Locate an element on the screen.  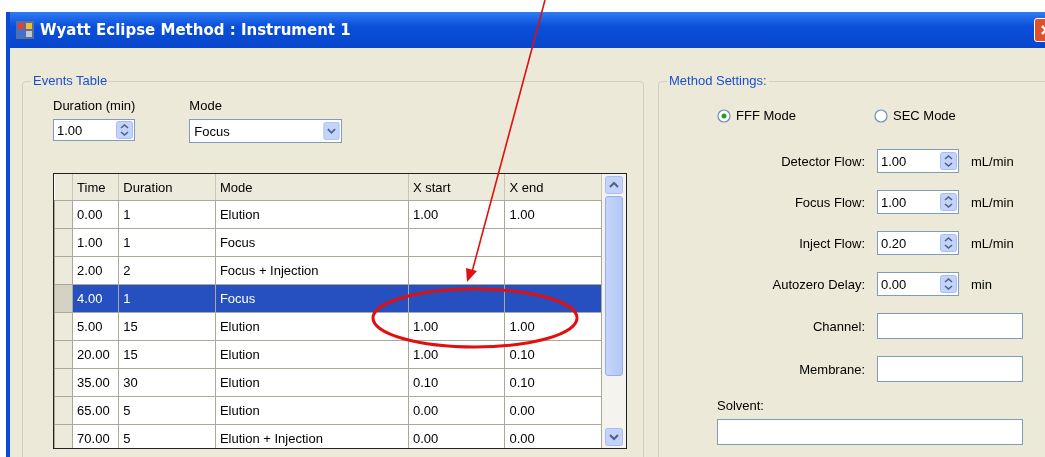
field-label: Solvent: is located at coordinates (741, 405).